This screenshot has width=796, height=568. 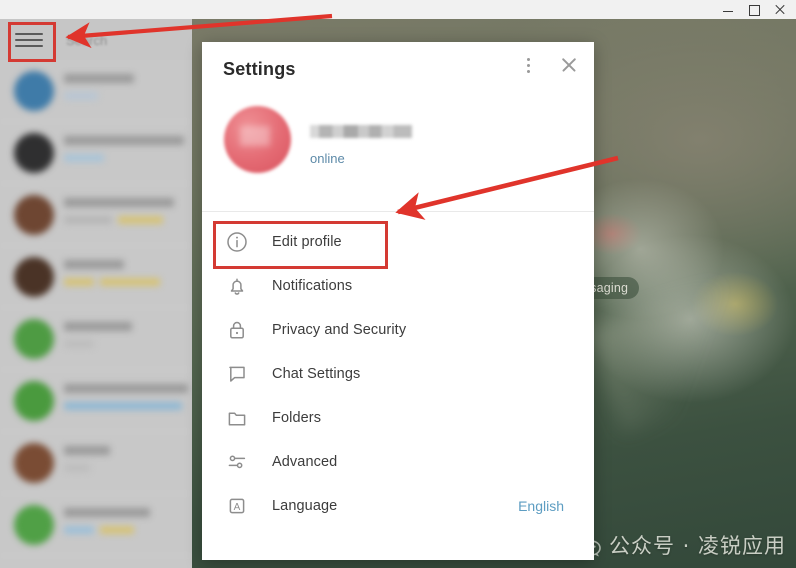 I want to click on sliders-icon, so click(x=237, y=462).